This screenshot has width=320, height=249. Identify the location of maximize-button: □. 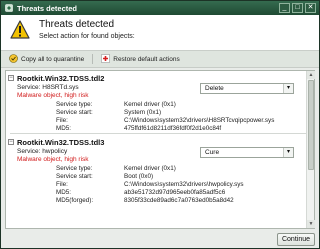
(297, 8).